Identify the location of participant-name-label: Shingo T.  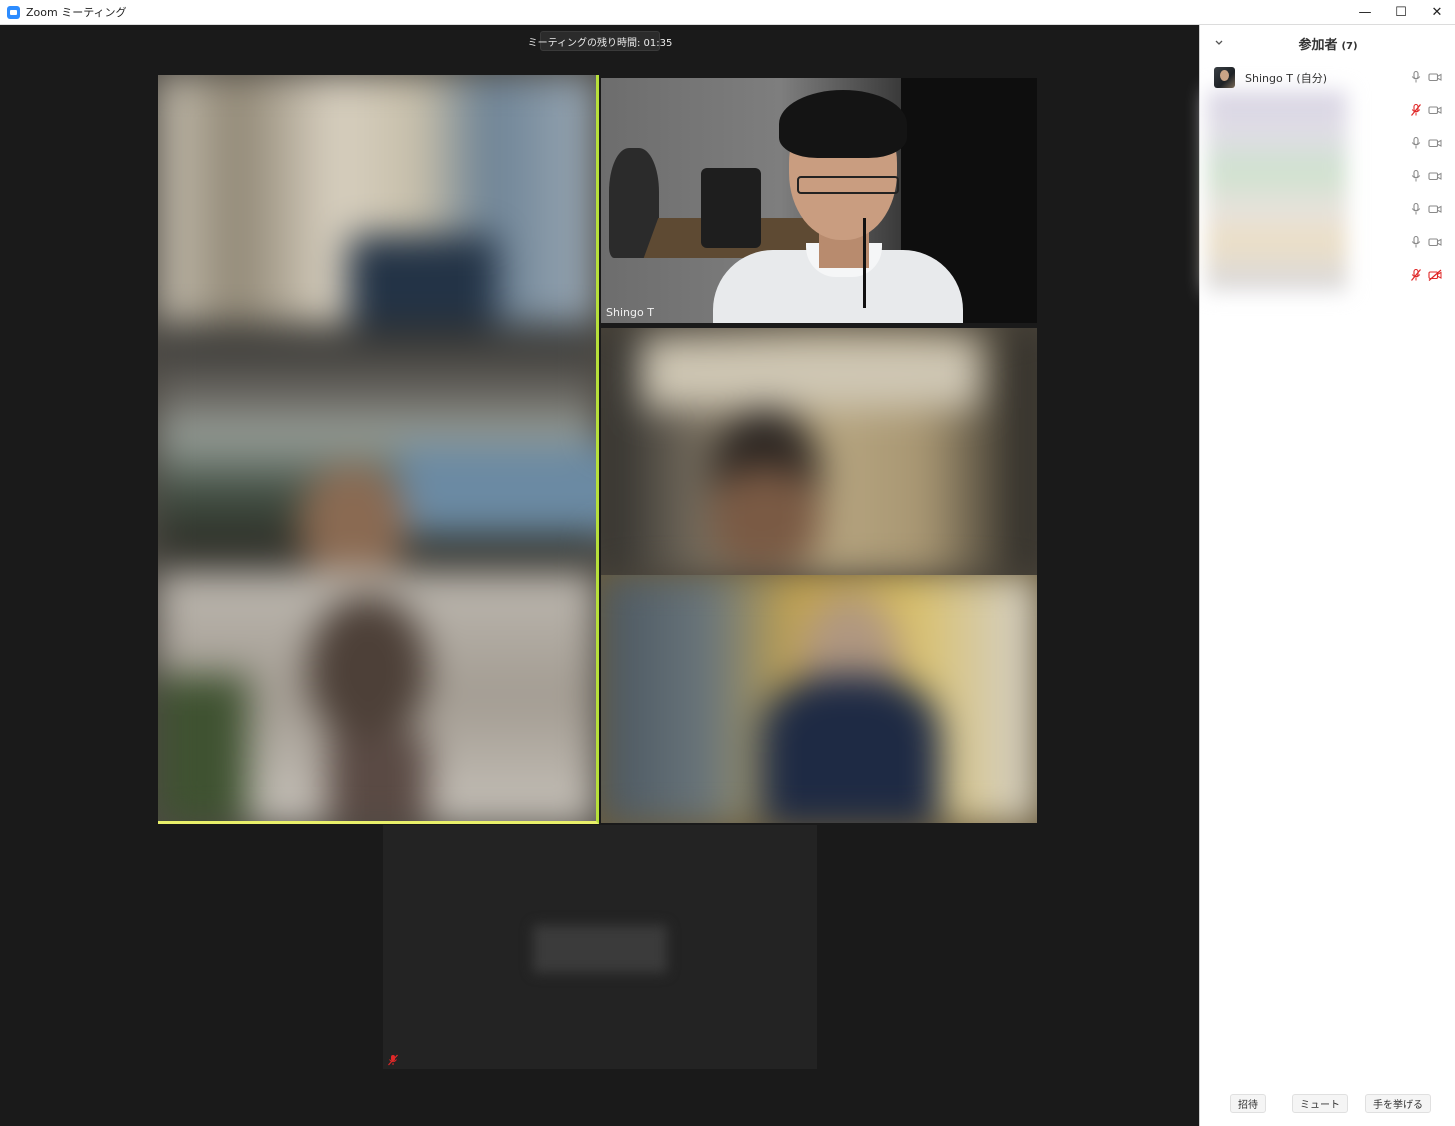
(630, 312).